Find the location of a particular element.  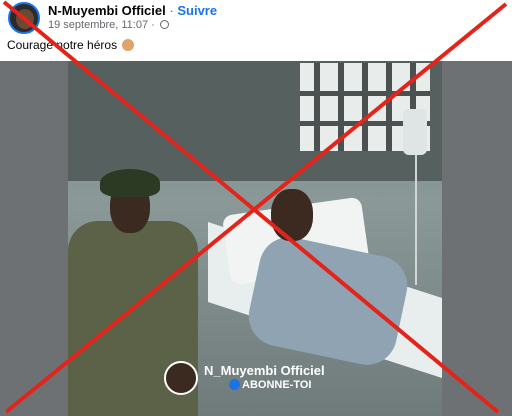

avatar-face is located at coordinates (25, 19).